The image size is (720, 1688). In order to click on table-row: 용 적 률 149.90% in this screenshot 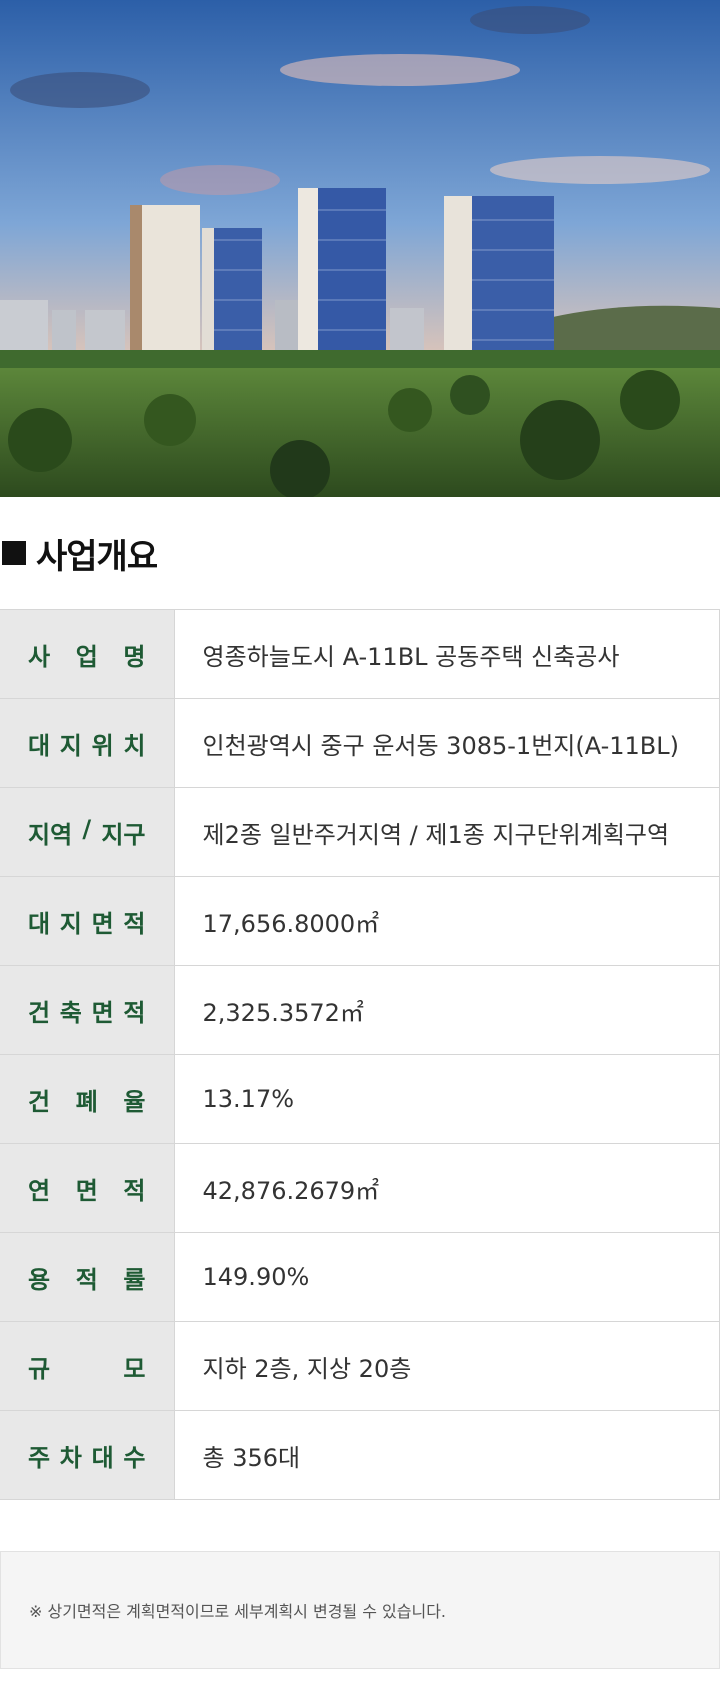, I will do `click(360, 1277)`.